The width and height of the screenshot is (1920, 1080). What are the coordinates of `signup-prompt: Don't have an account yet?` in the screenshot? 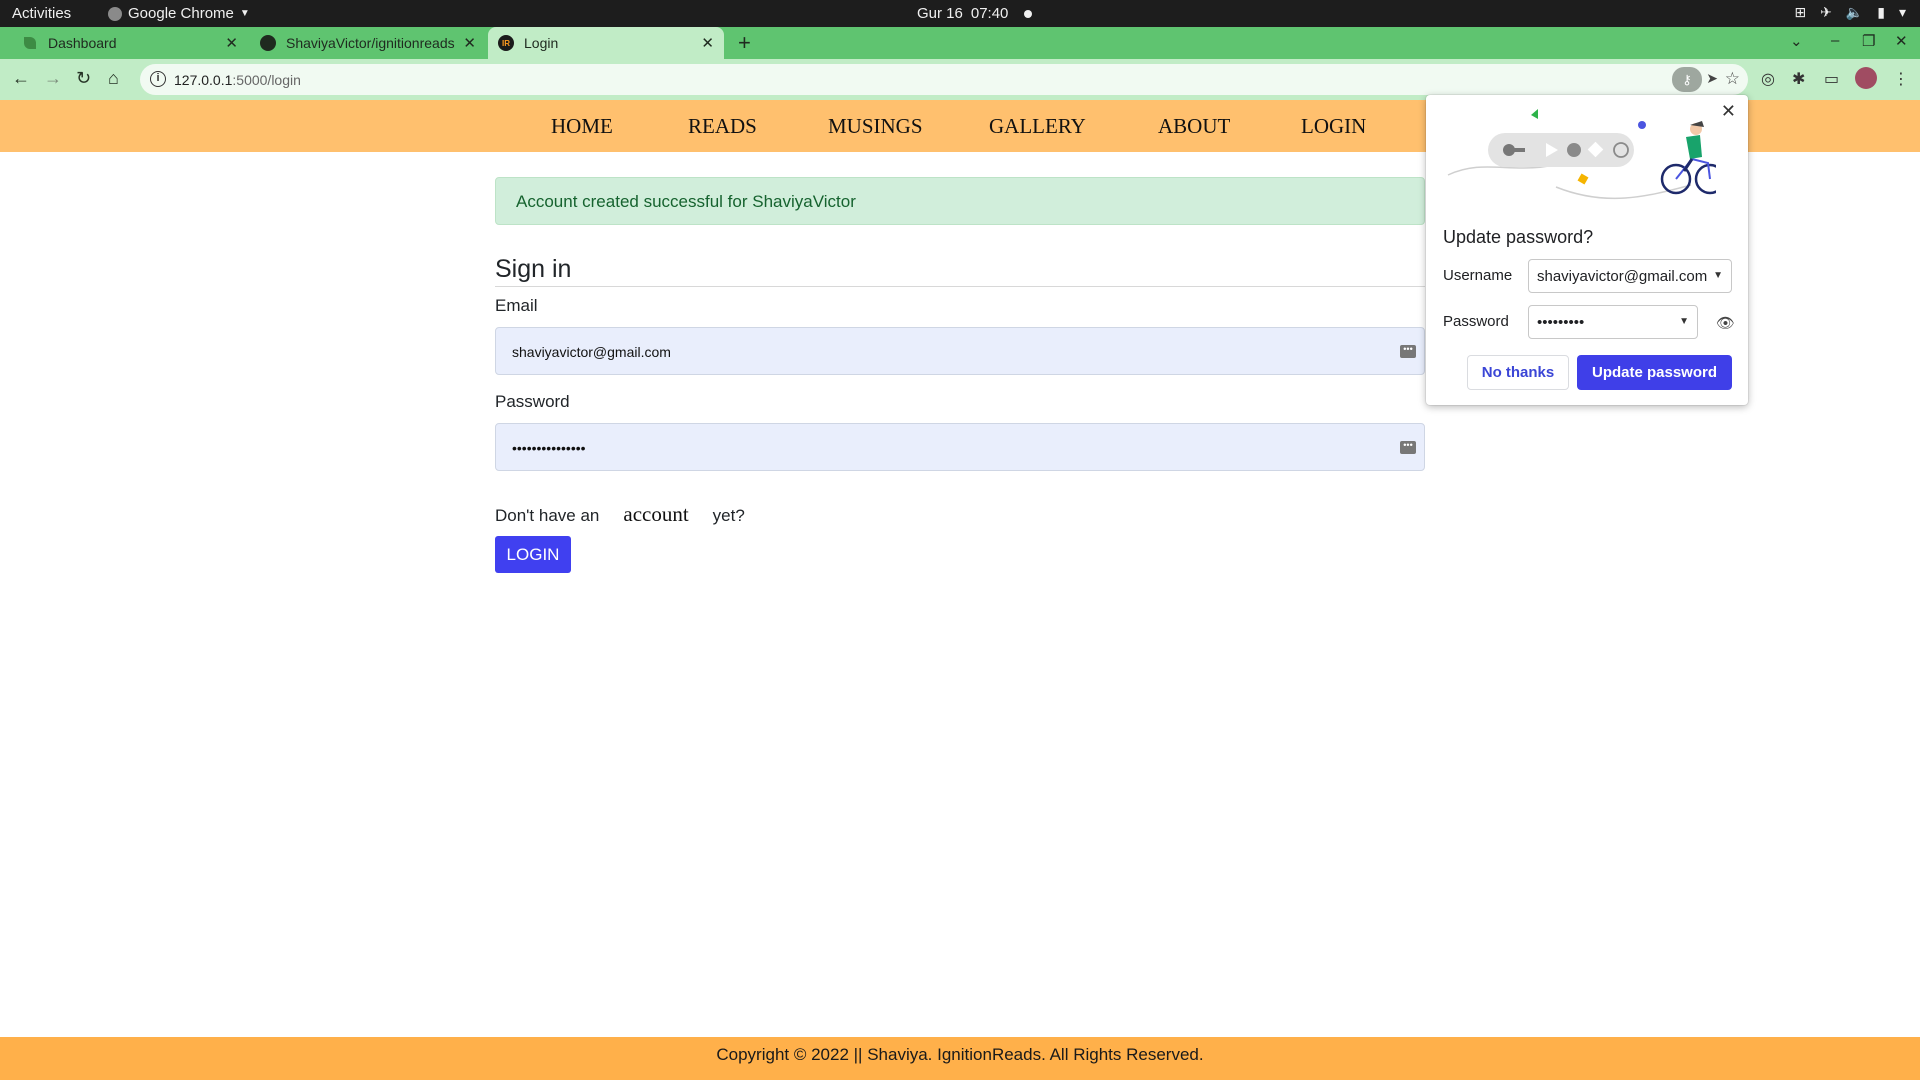 It's located at (620, 514).